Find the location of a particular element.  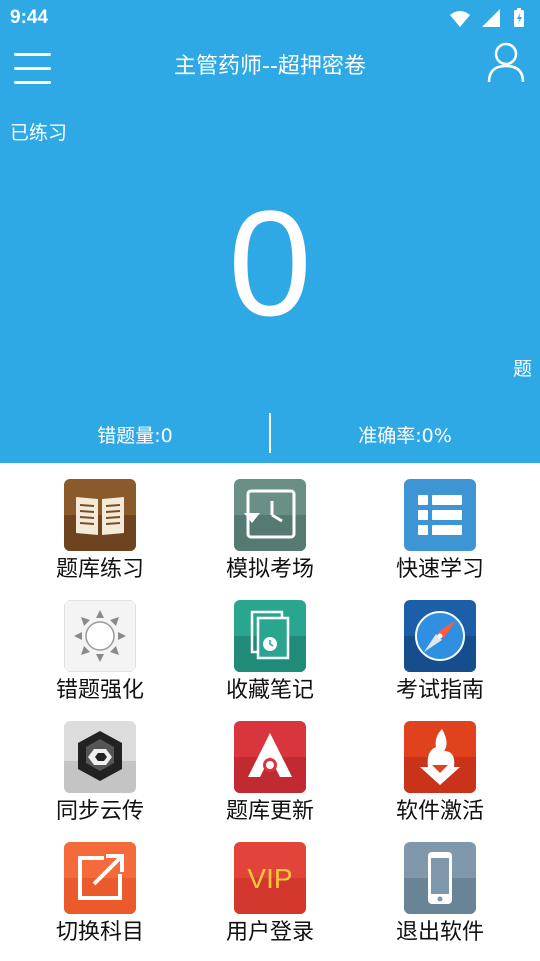

grid-item-label: 题库练习 is located at coordinates (99, 569).